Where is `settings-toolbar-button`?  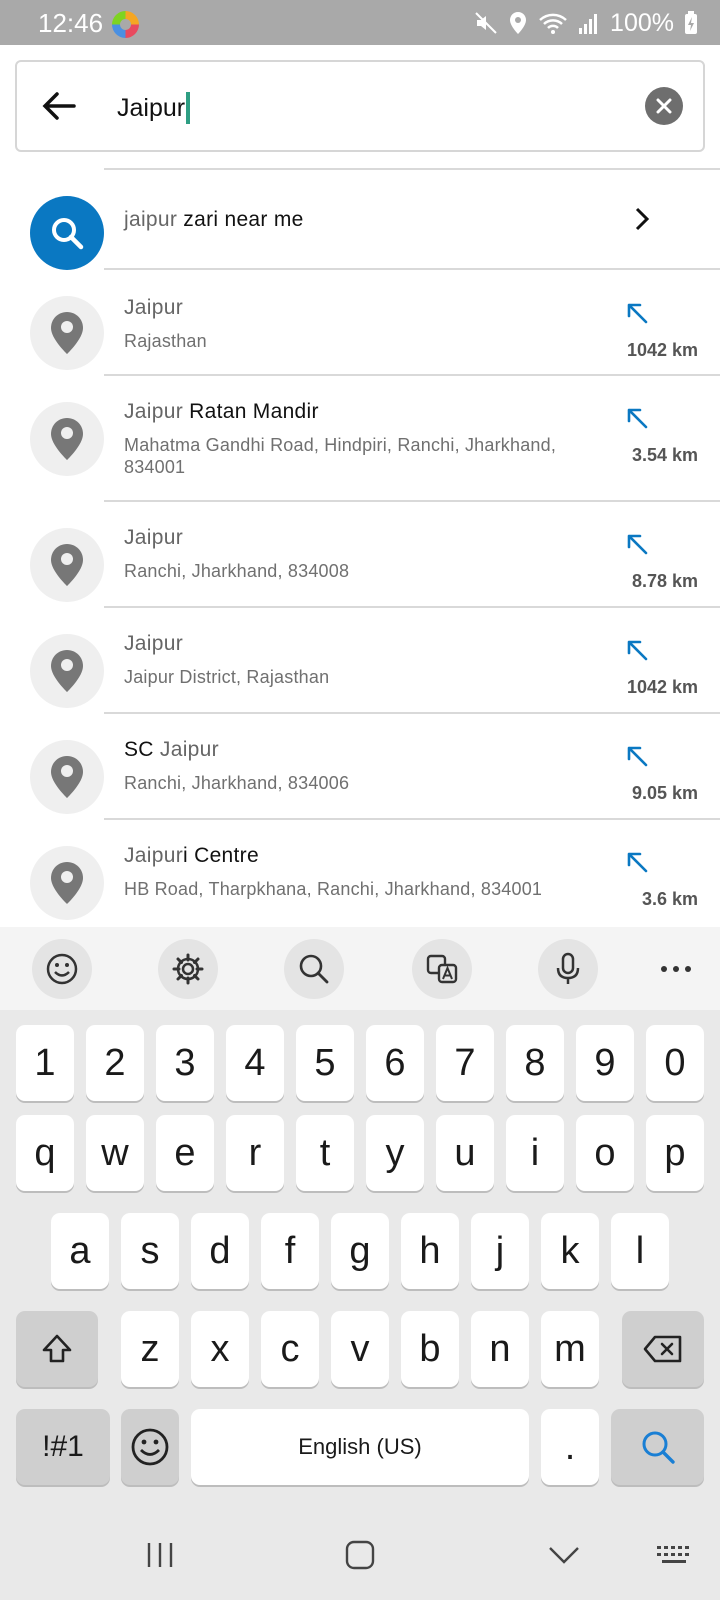
settings-toolbar-button is located at coordinates (188, 969).